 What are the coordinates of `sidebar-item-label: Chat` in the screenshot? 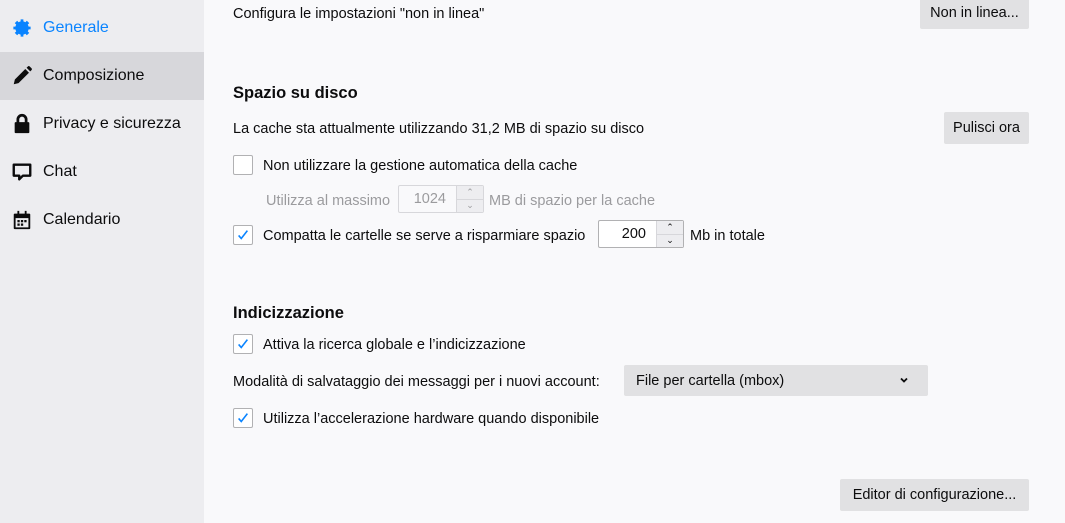 It's located at (60, 171).